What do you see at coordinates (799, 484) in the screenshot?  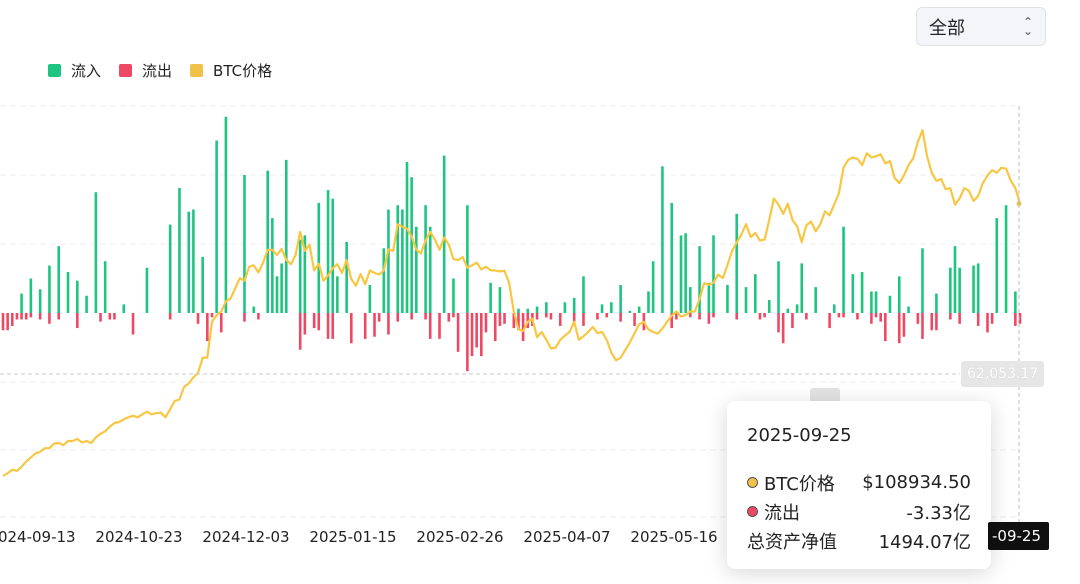 I see `tooltip-label-btc-price: BTC价格` at bounding box center [799, 484].